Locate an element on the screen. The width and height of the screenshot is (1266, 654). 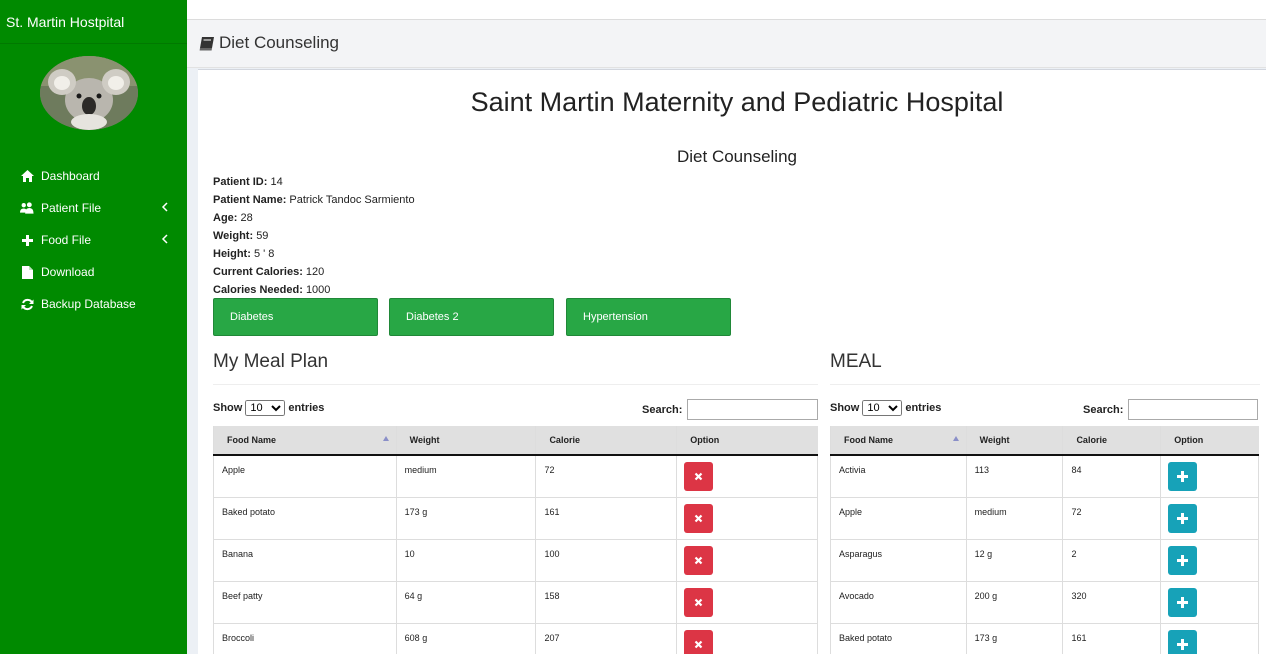
home-icon is located at coordinates (27, 176).